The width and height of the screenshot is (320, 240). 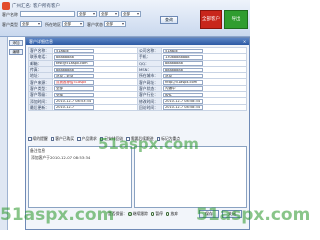 What do you see at coordinates (183, 75) in the screenshot?
I see `field-input: 北京` at bounding box center [183, 75].